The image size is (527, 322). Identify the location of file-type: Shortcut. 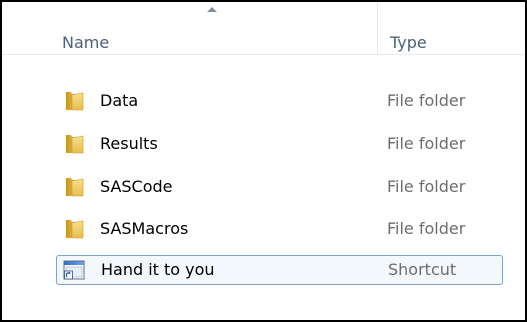
(422, 269).